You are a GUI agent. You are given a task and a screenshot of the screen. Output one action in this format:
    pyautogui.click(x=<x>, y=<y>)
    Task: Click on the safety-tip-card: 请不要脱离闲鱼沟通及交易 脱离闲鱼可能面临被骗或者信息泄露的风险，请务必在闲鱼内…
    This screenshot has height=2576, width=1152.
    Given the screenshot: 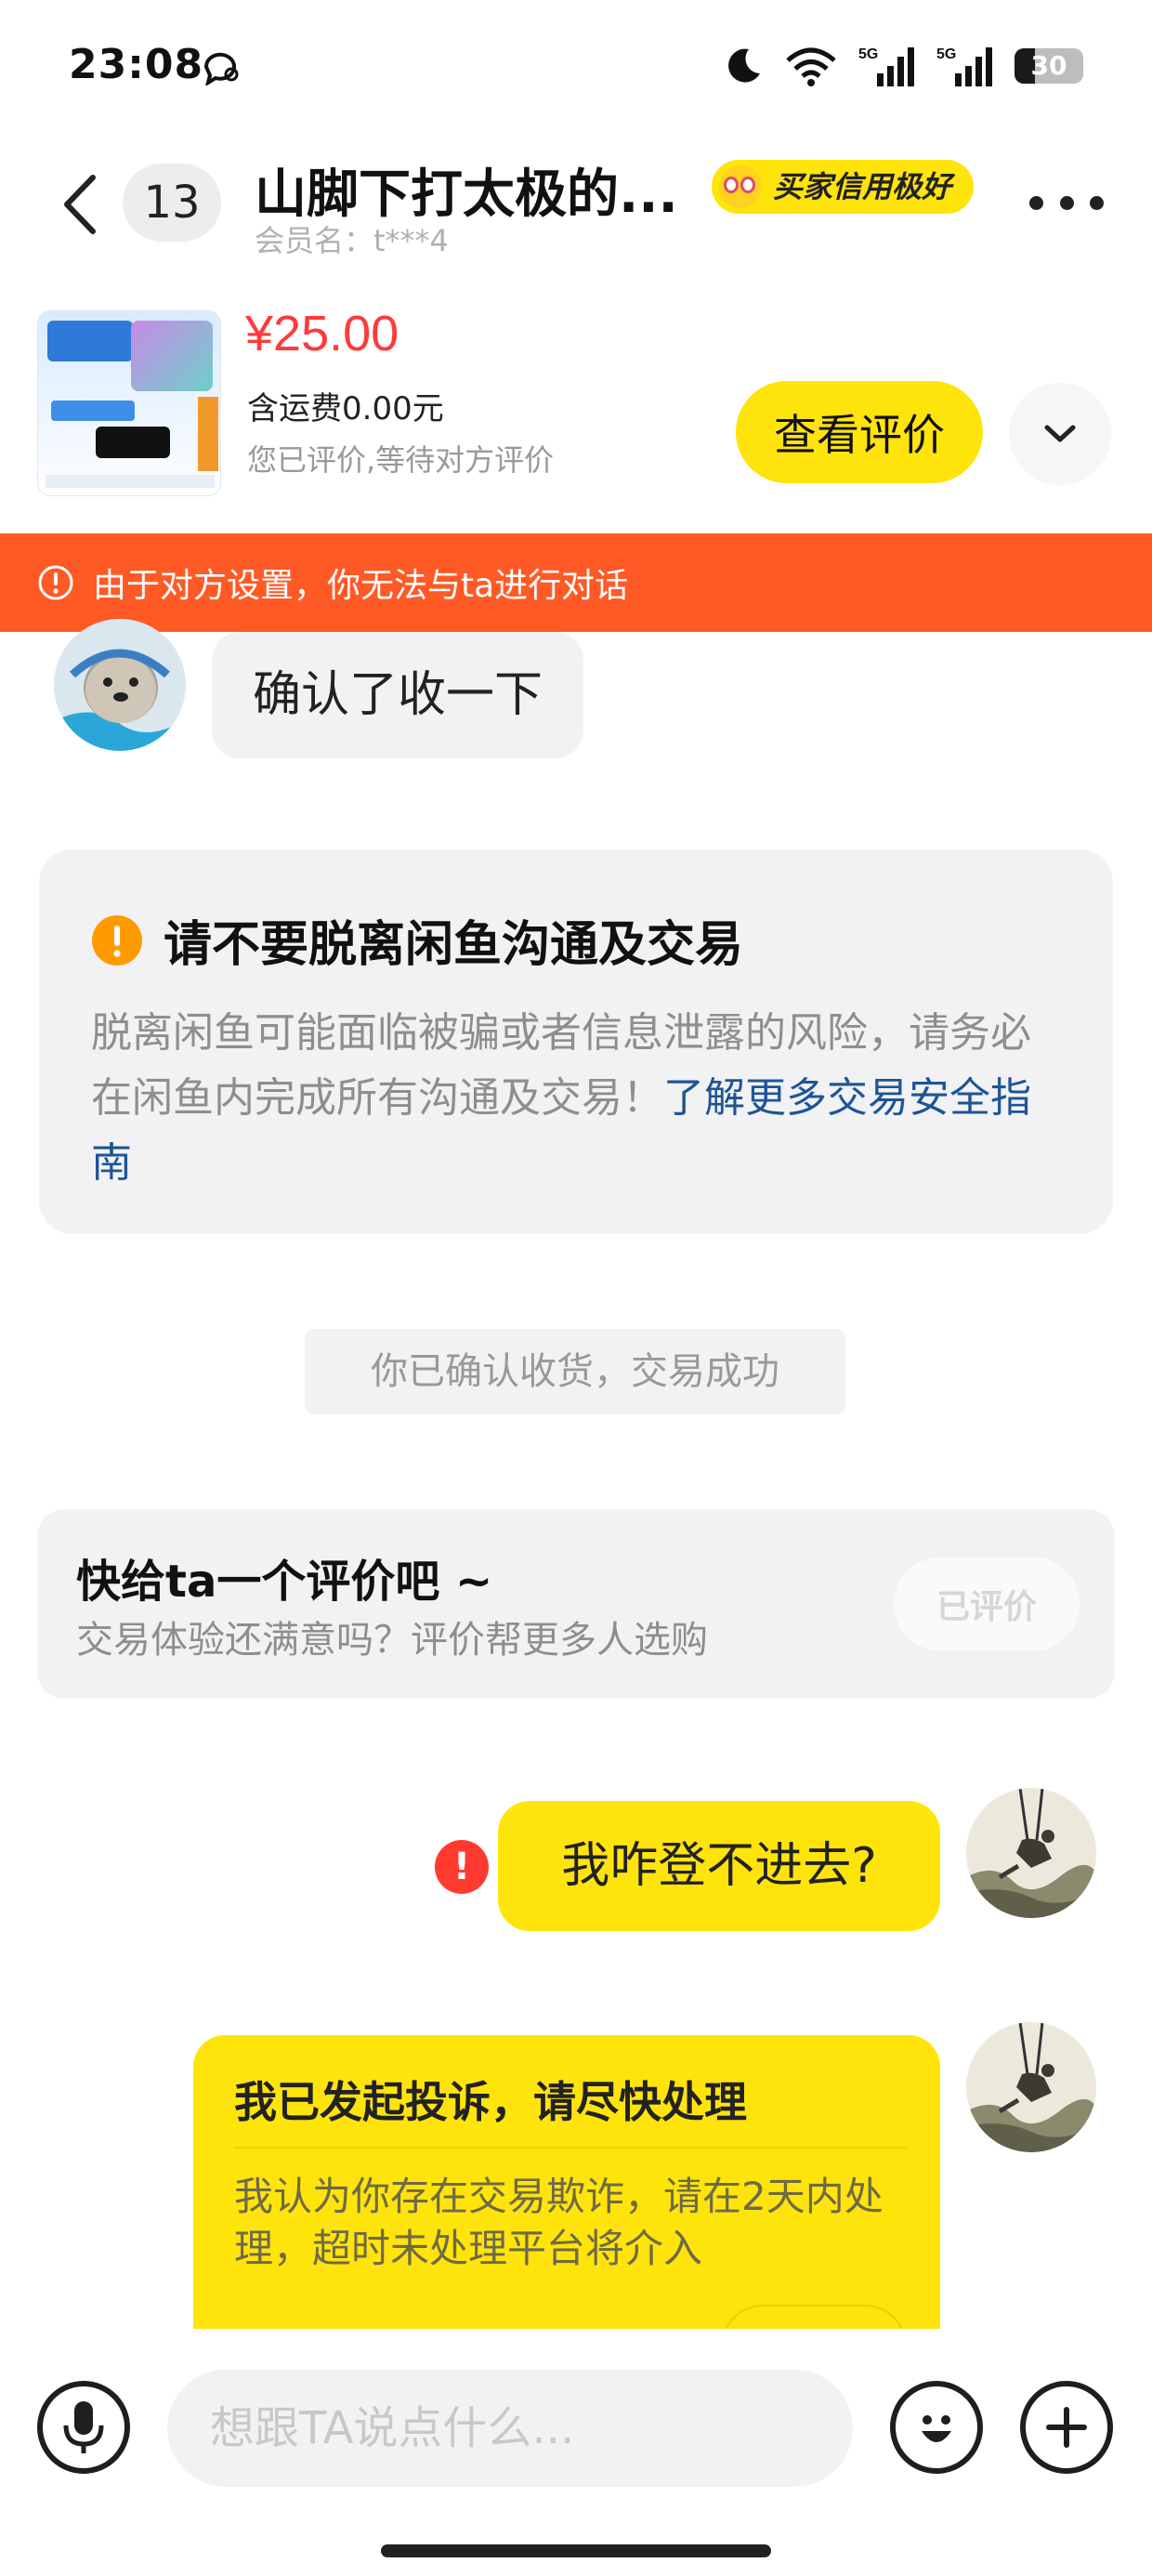 What is the action you would take?
    pyautogui.click(x=576, y=1041)
    